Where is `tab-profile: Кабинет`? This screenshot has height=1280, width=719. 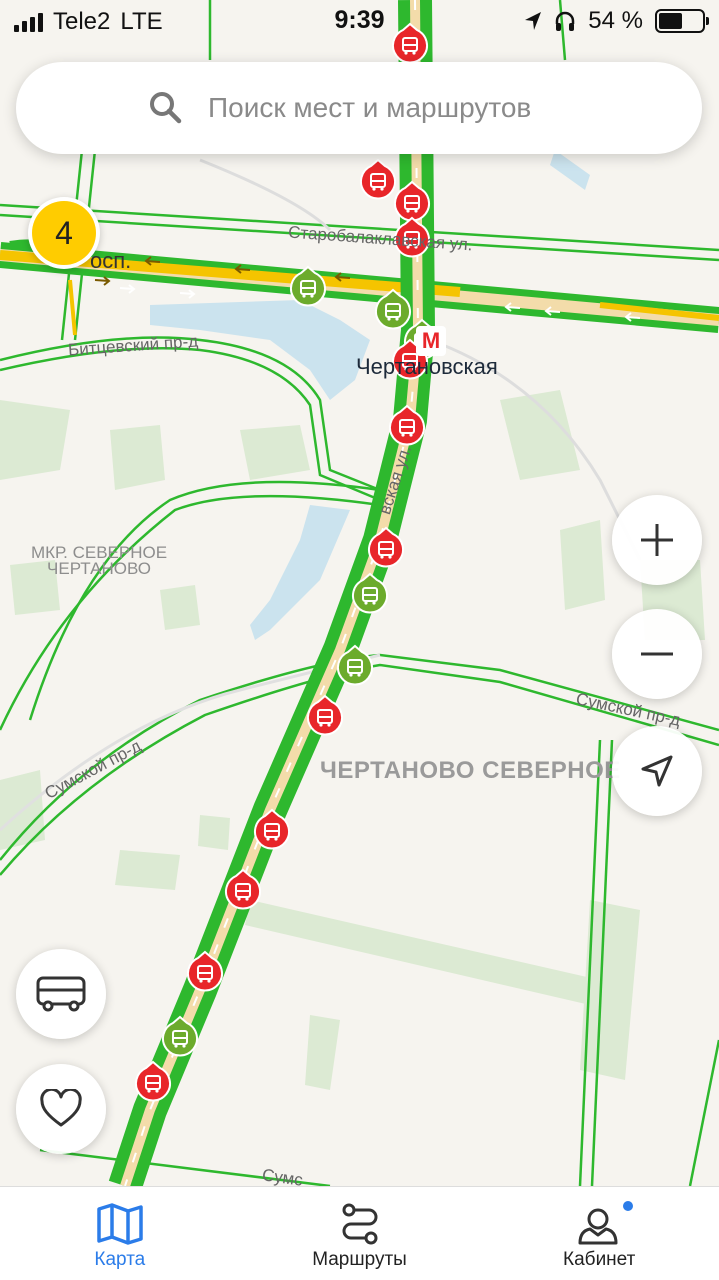 tab-profile: Кабинет is located at coordinates (599, 1233).